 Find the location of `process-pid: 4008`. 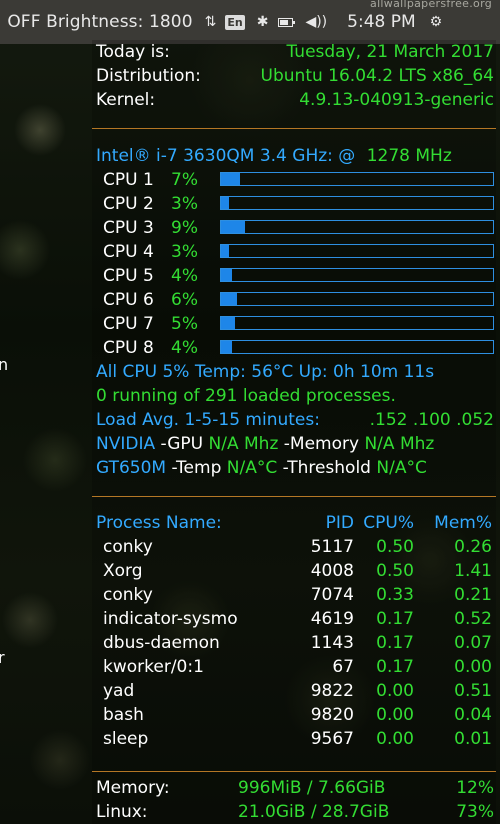

process-pid: 4008 is located at coordinates (332, 571).